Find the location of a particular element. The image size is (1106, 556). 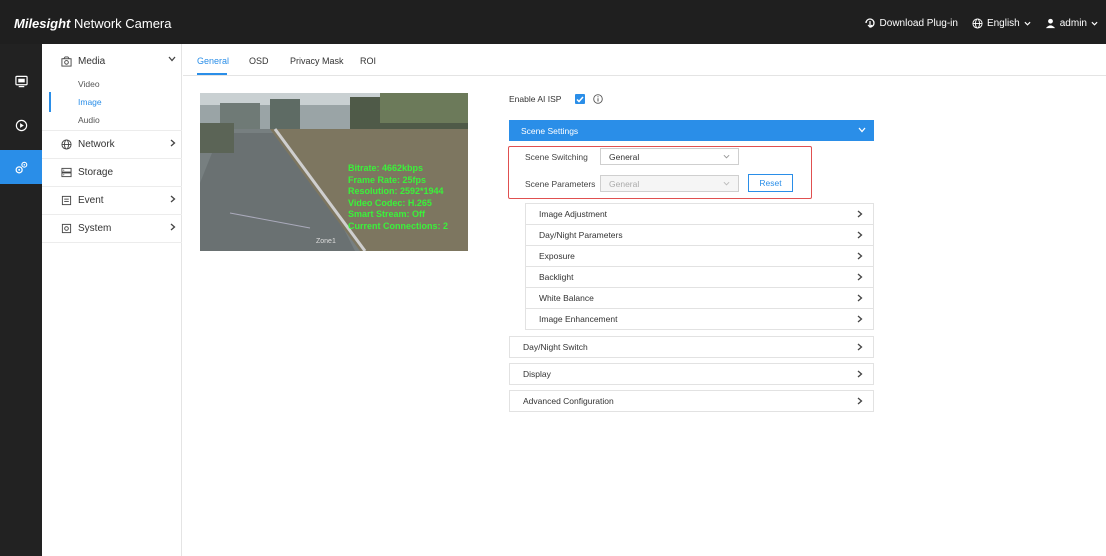

language-selector: English is located at coordinates (1001, 23).